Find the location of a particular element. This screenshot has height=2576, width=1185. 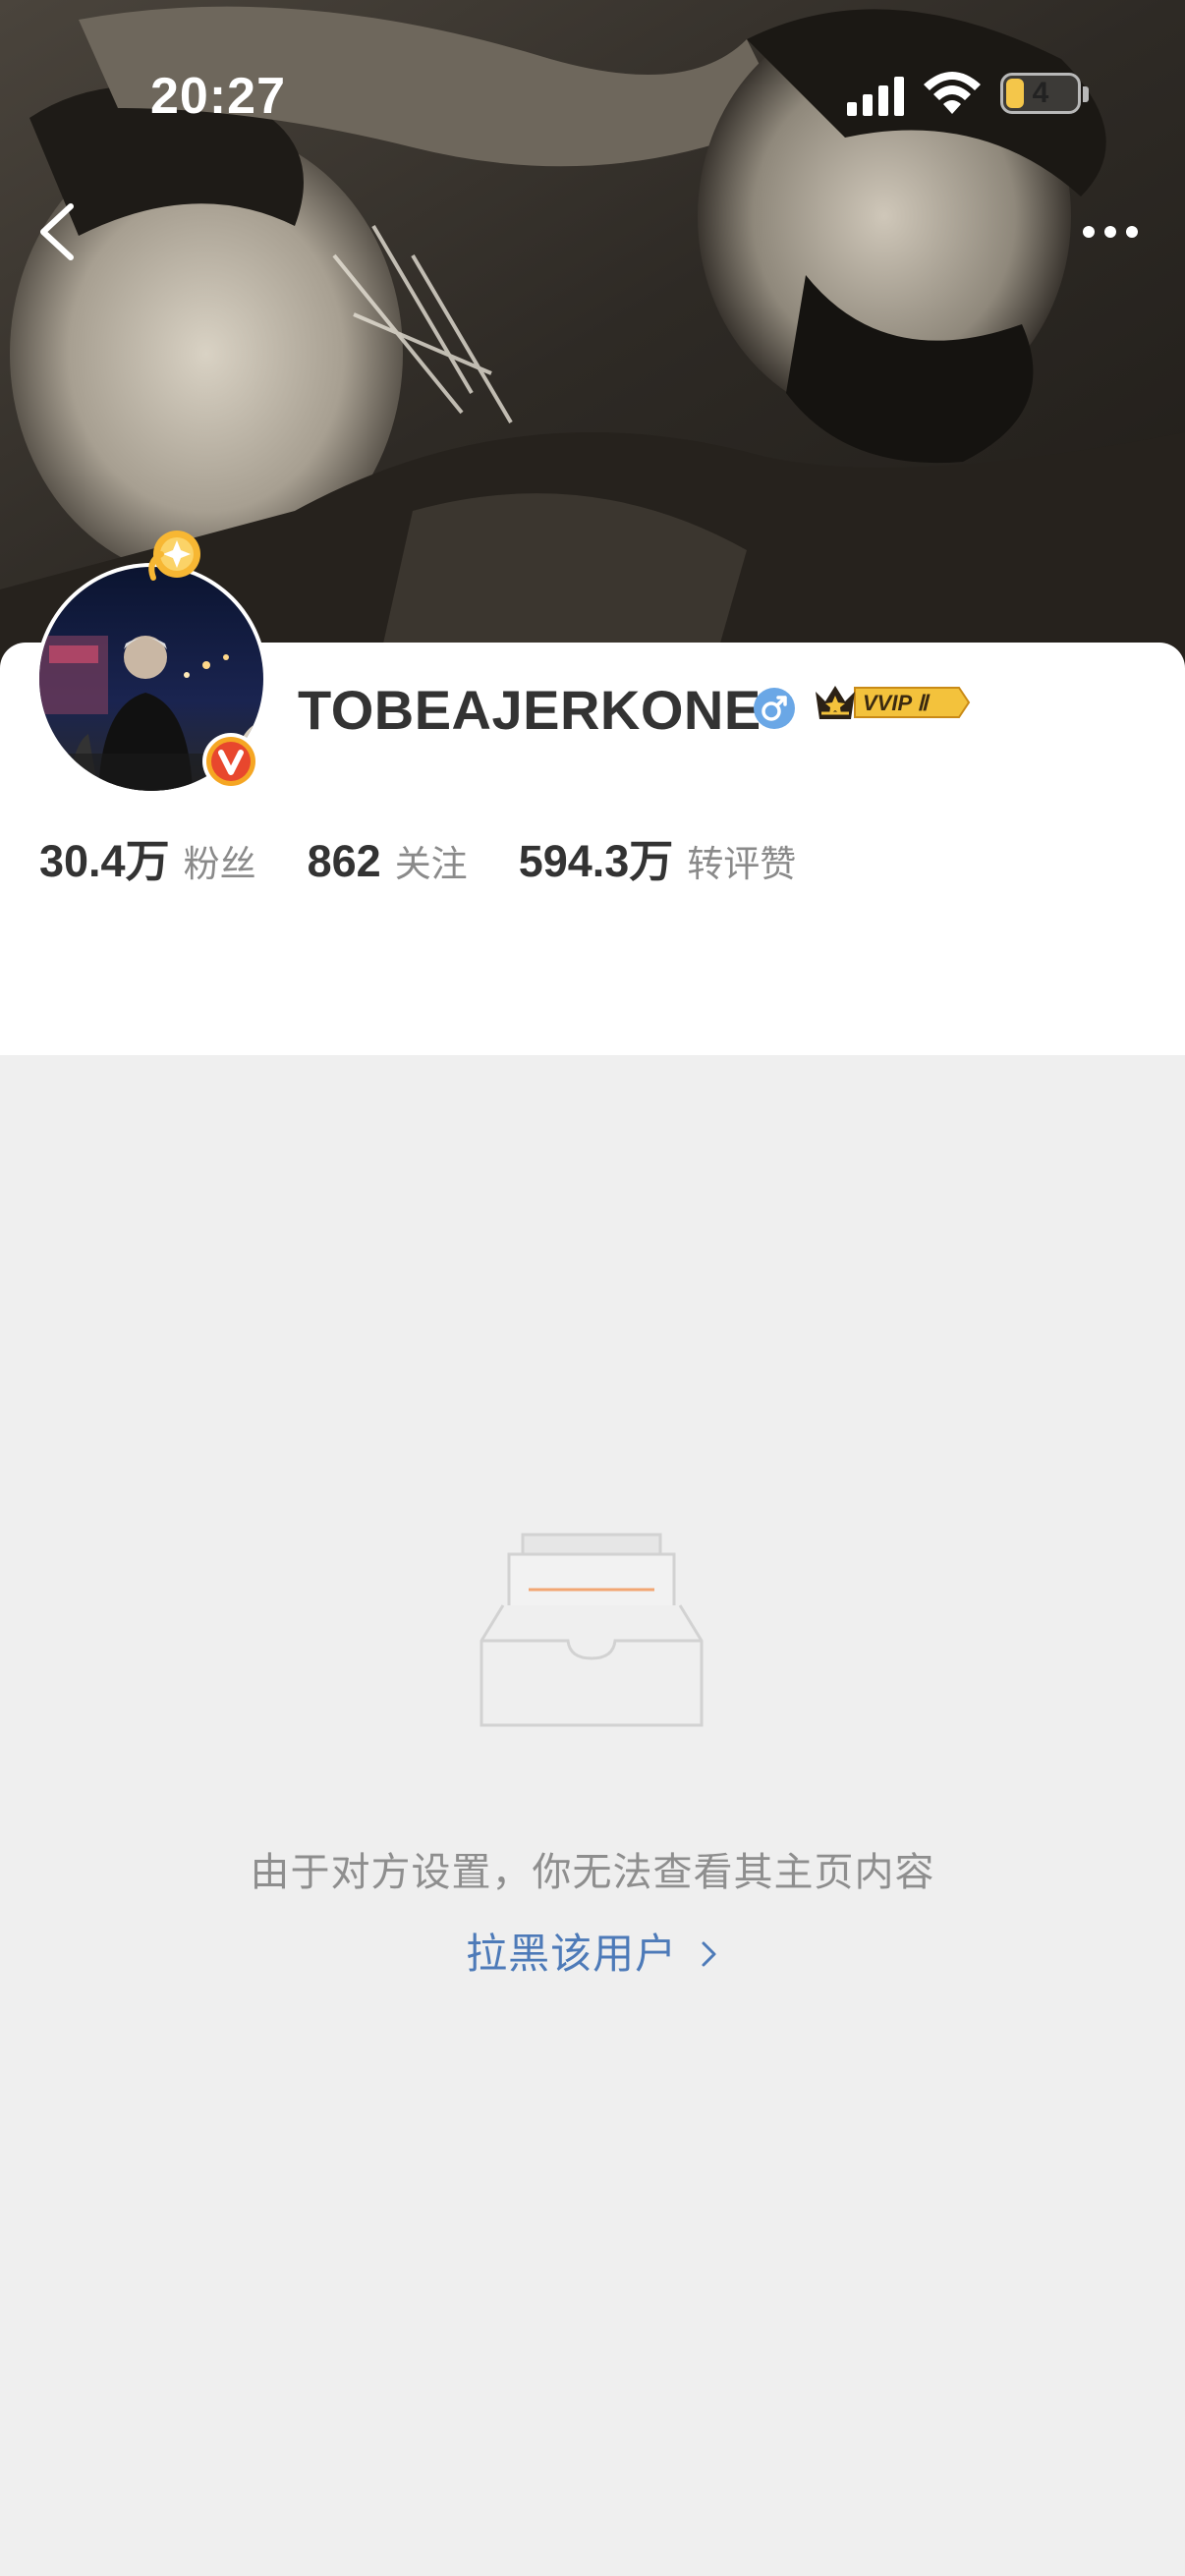

stat-value: 594.3万 is located at coordinates (596, 861).